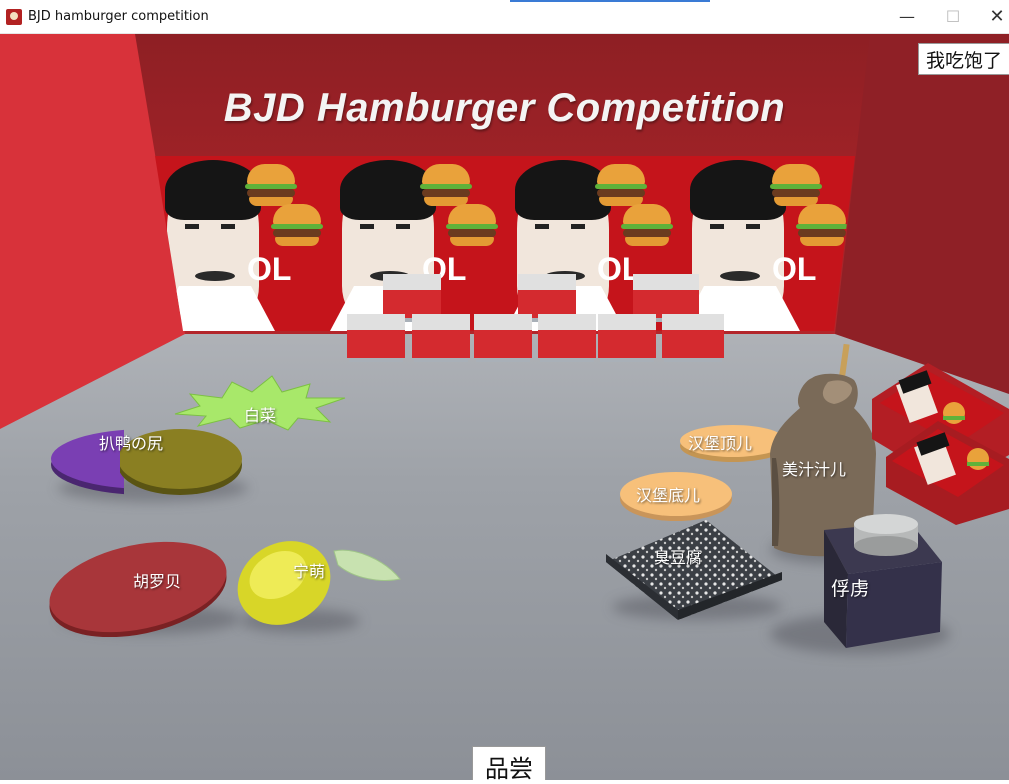 This screenshot has width=1009, height=784. What do you see at coordinates (14, 17) in the screenshot?
I see `app-icon` at bounding box center [14, 17].